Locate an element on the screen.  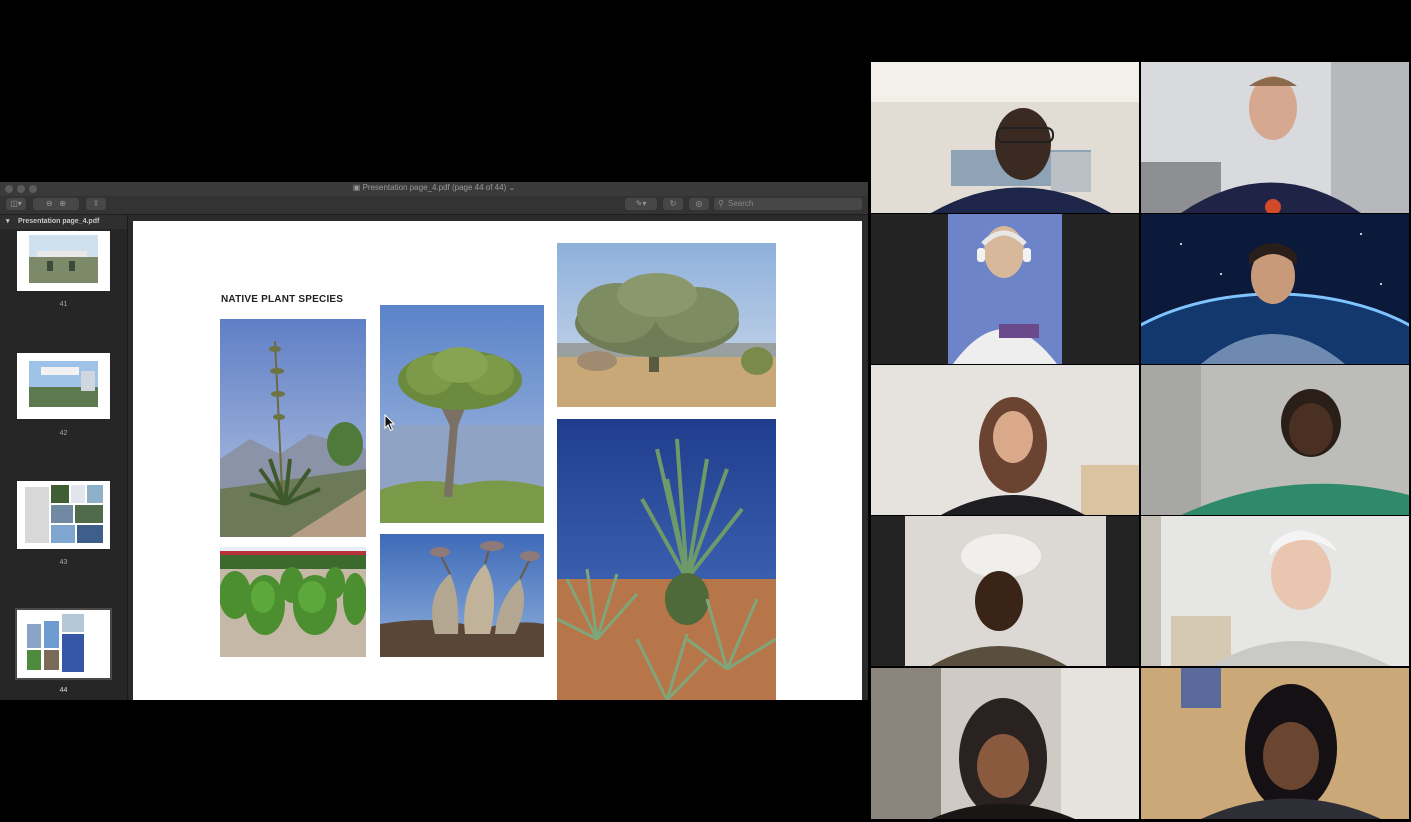
zoom-out-icon: ⊖ is located at coordinates (49, 203).